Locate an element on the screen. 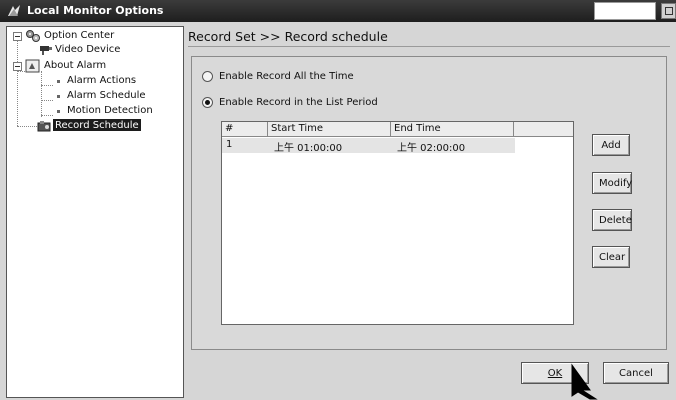 The height and width of the screenshot is (400, 676). window-title: Local Monitor Options is located at coordinates (95, 10).